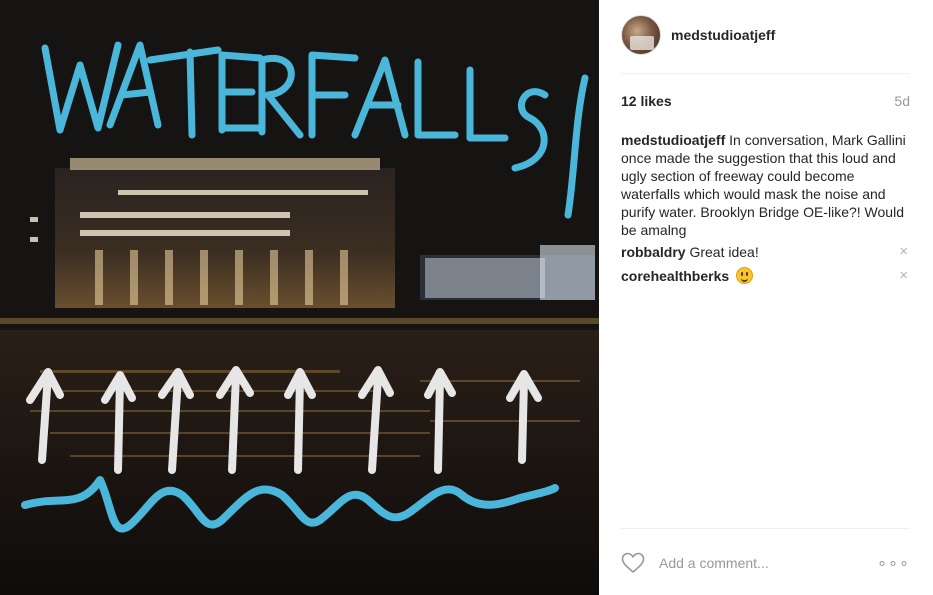  I want to click on likes-count: 12 likes, so click(646, 101).